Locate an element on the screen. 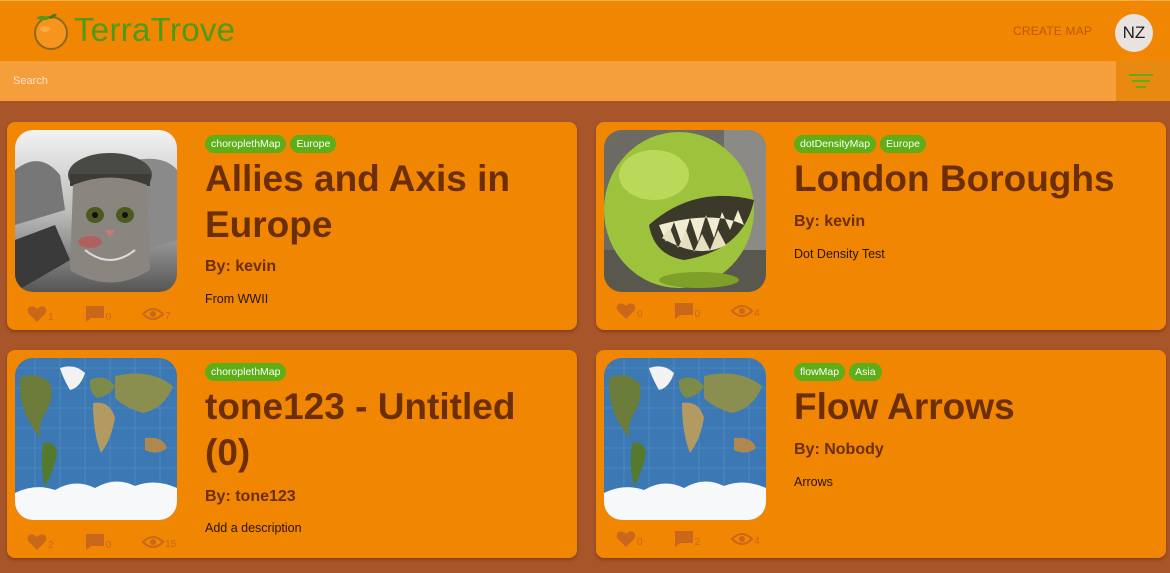 The image size is (1170, 573). tag-list: dotDensityMap Europe is located at coordinates (860, 144).